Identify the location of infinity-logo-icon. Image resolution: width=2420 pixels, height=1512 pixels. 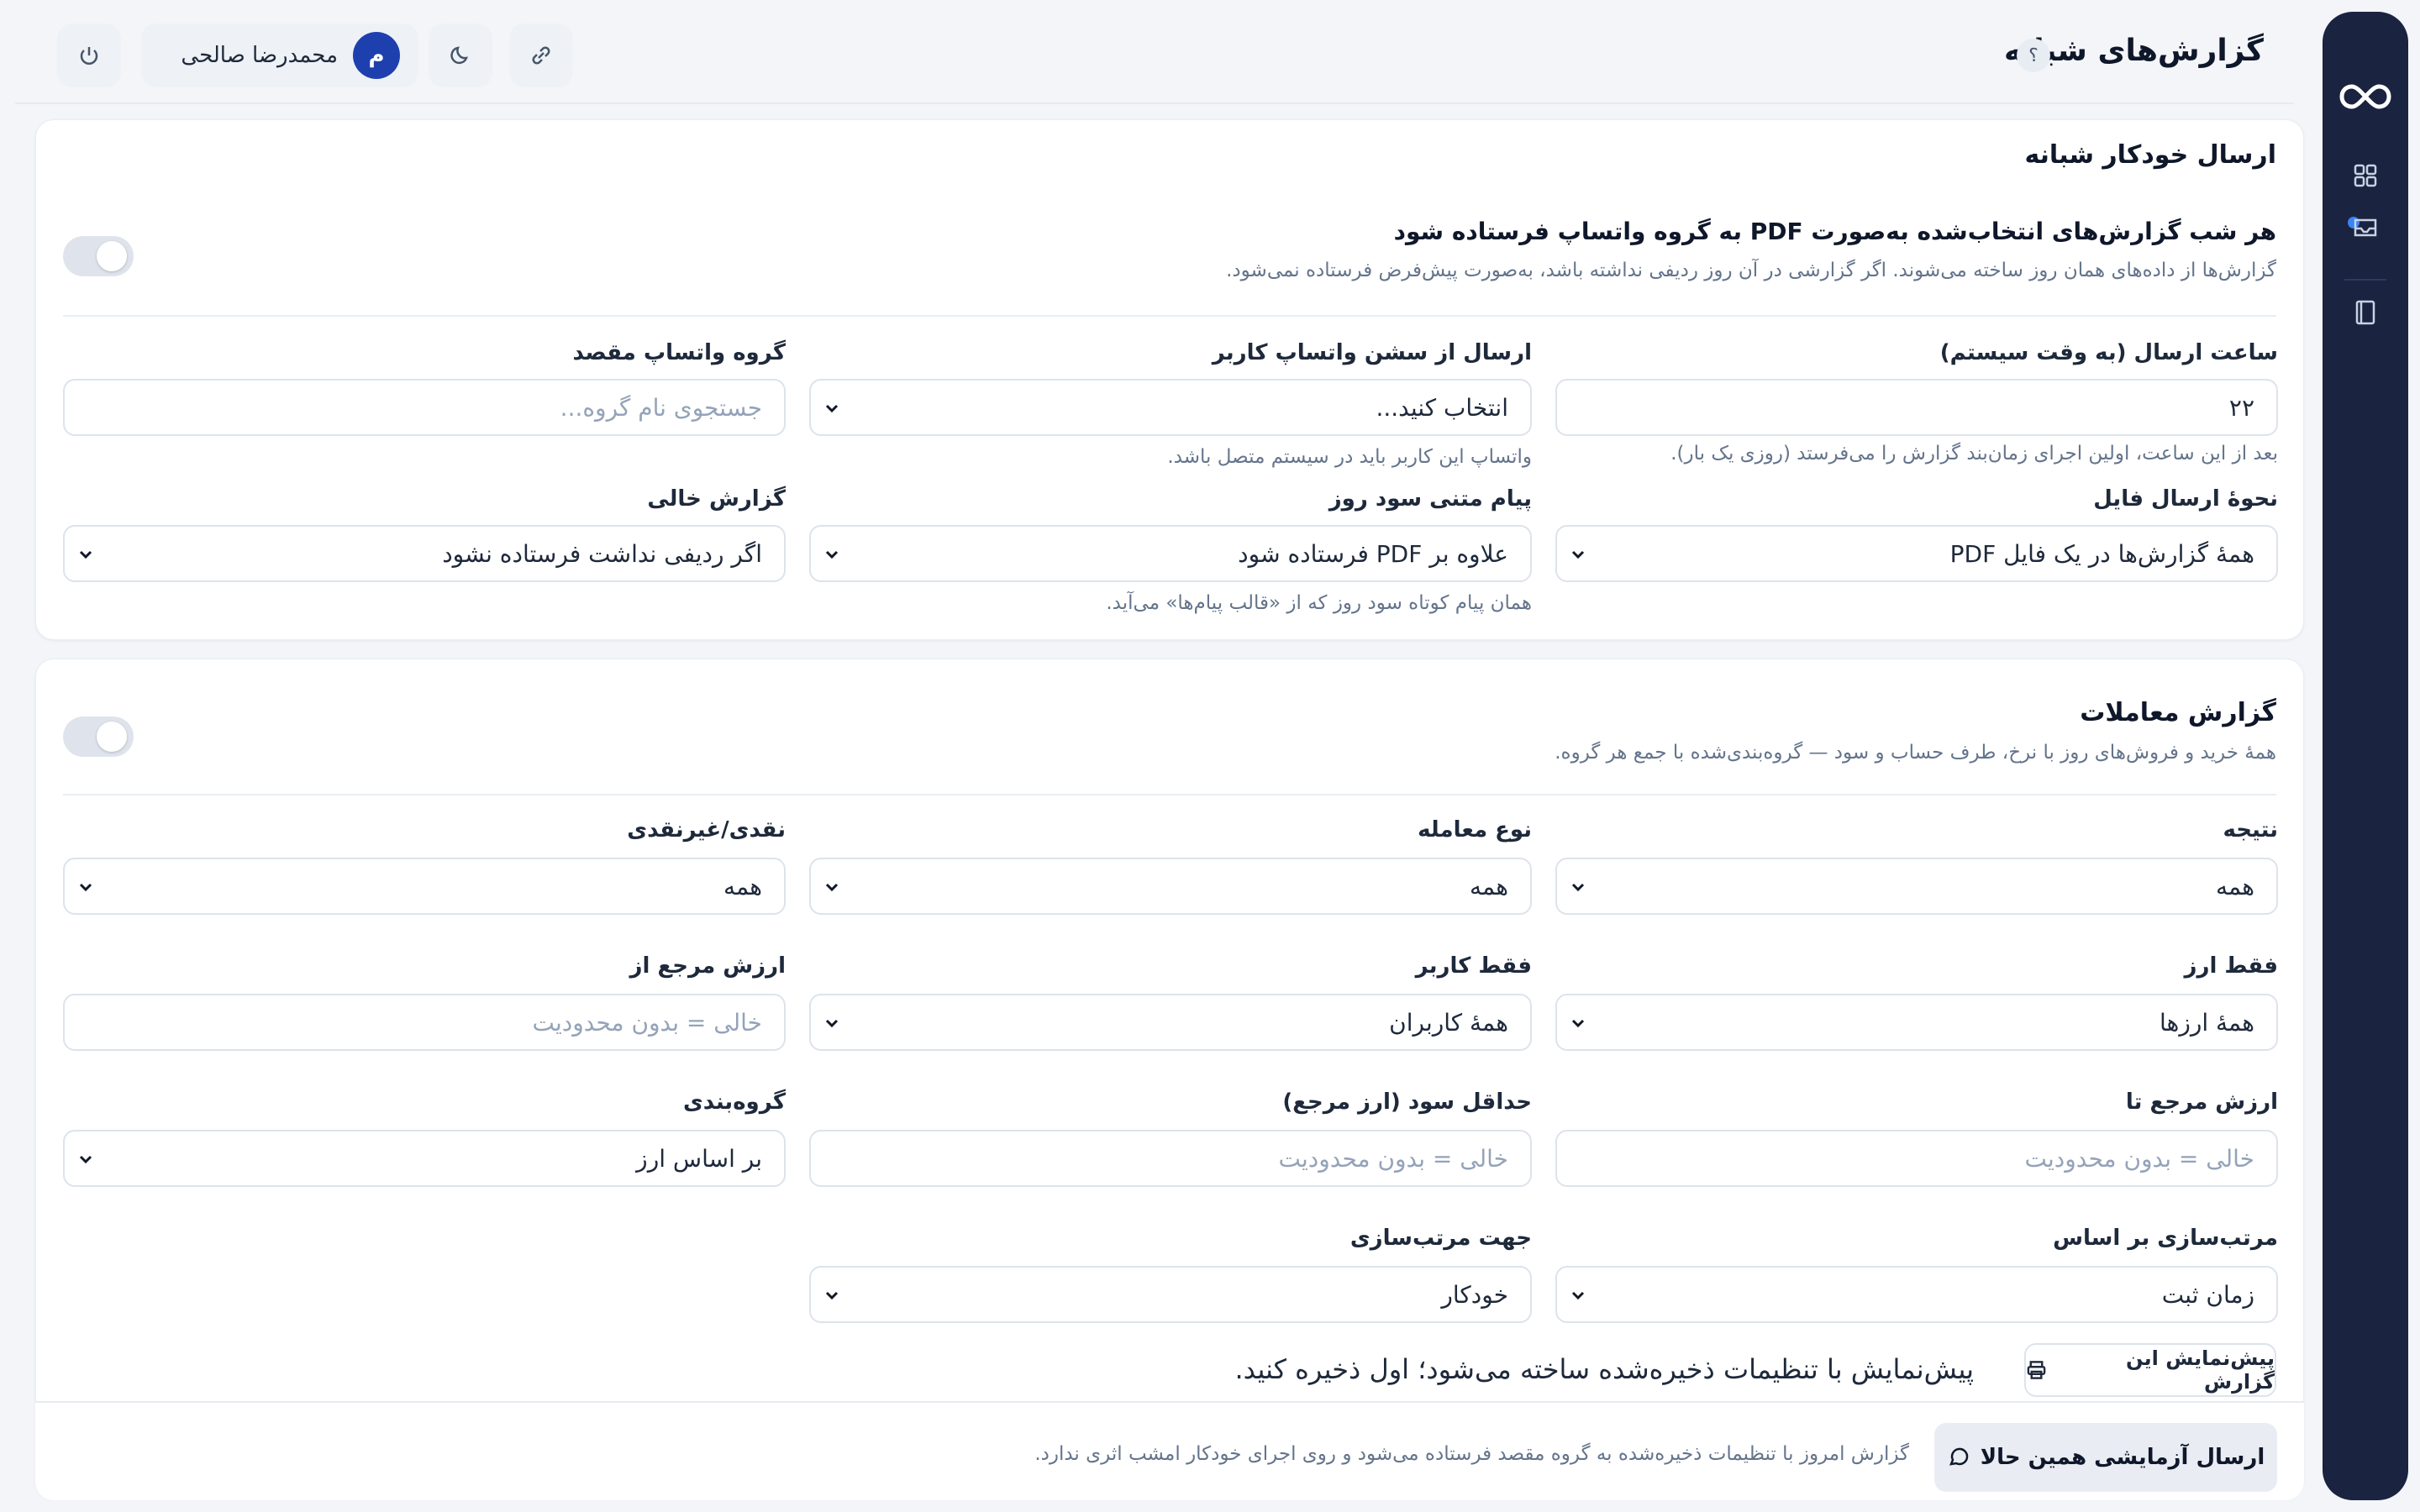
(2365, 96).